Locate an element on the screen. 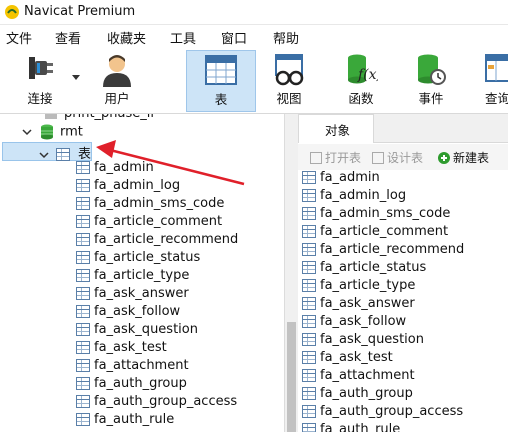 The height and width of the screenshot is (432, 508). chevron-down-icon is located at coordinates (76, 78).